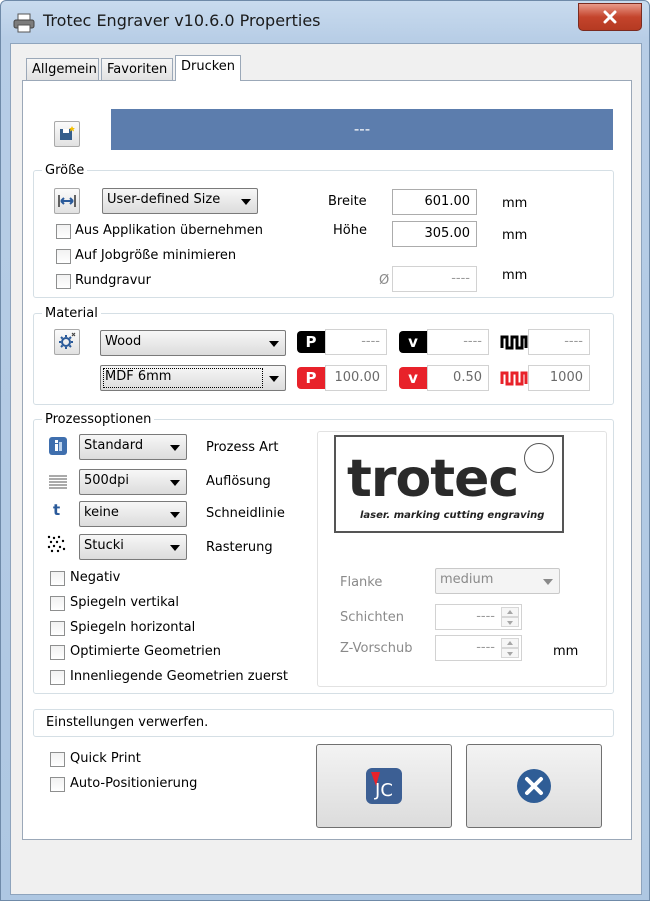  Describe the element at coordinates (133, 514) in the screenshot. I see `cutline-select: keine` at that location.